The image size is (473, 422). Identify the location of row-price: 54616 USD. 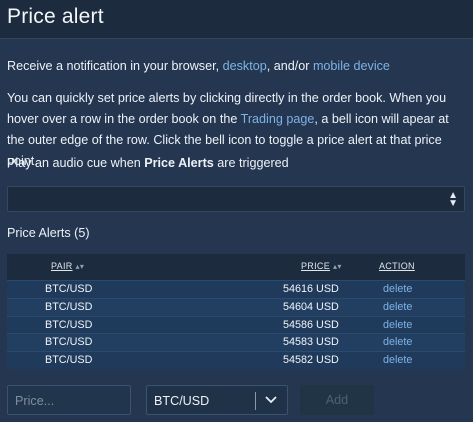
(311, 289).